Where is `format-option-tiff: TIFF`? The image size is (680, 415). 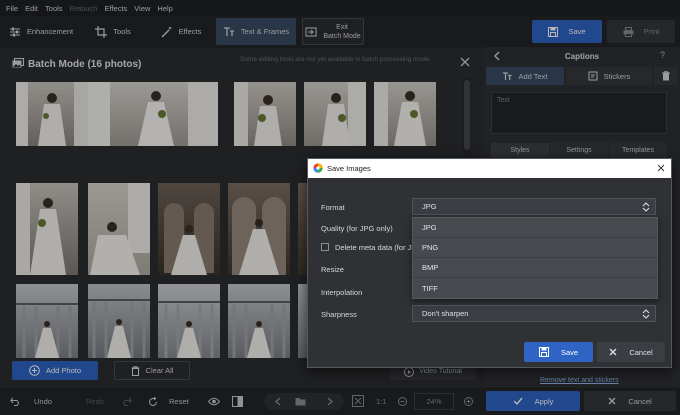 format-option-tiff: TIFF is located at coordinates (535, 288).